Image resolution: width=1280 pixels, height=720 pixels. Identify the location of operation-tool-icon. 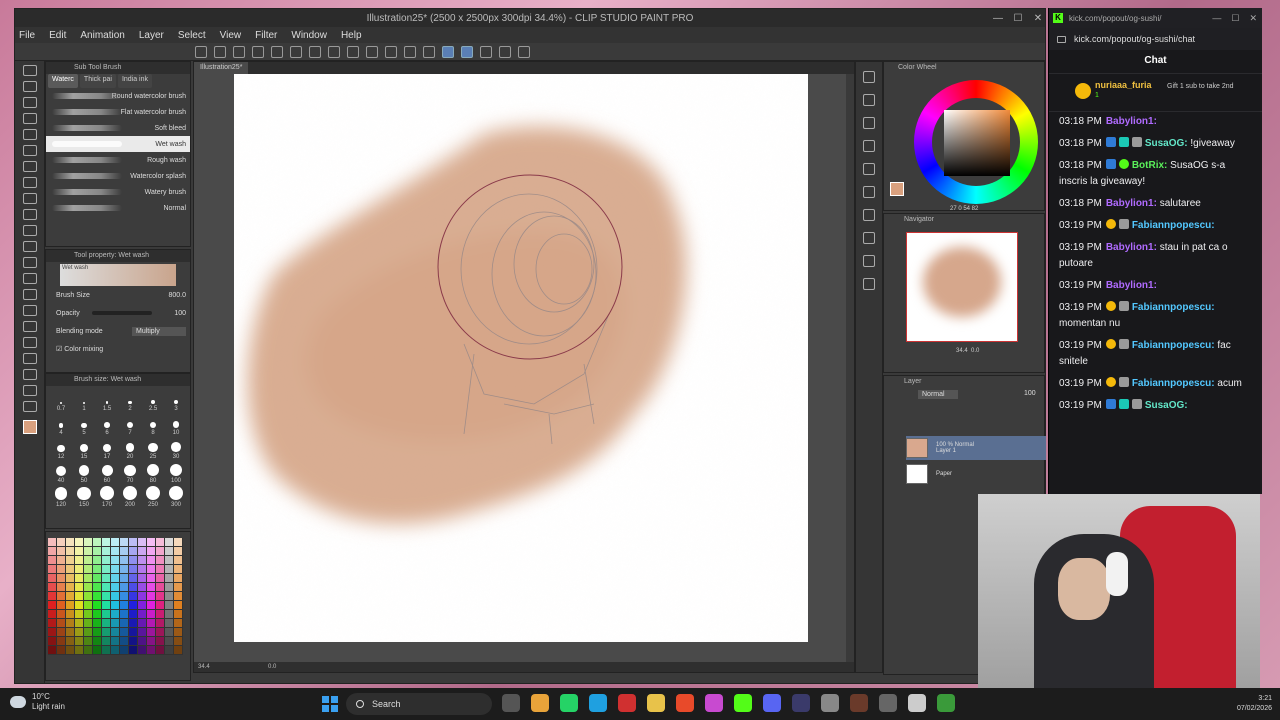
(29, 102).